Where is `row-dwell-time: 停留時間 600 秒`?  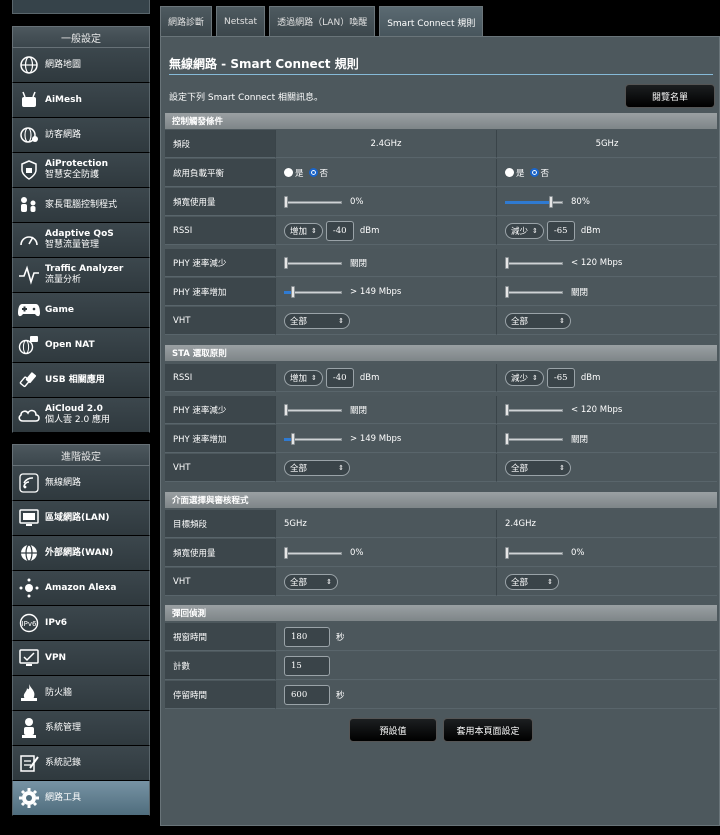
row-dwell-time: 停留時間 600 秒 is located at coordinates (441, 695).